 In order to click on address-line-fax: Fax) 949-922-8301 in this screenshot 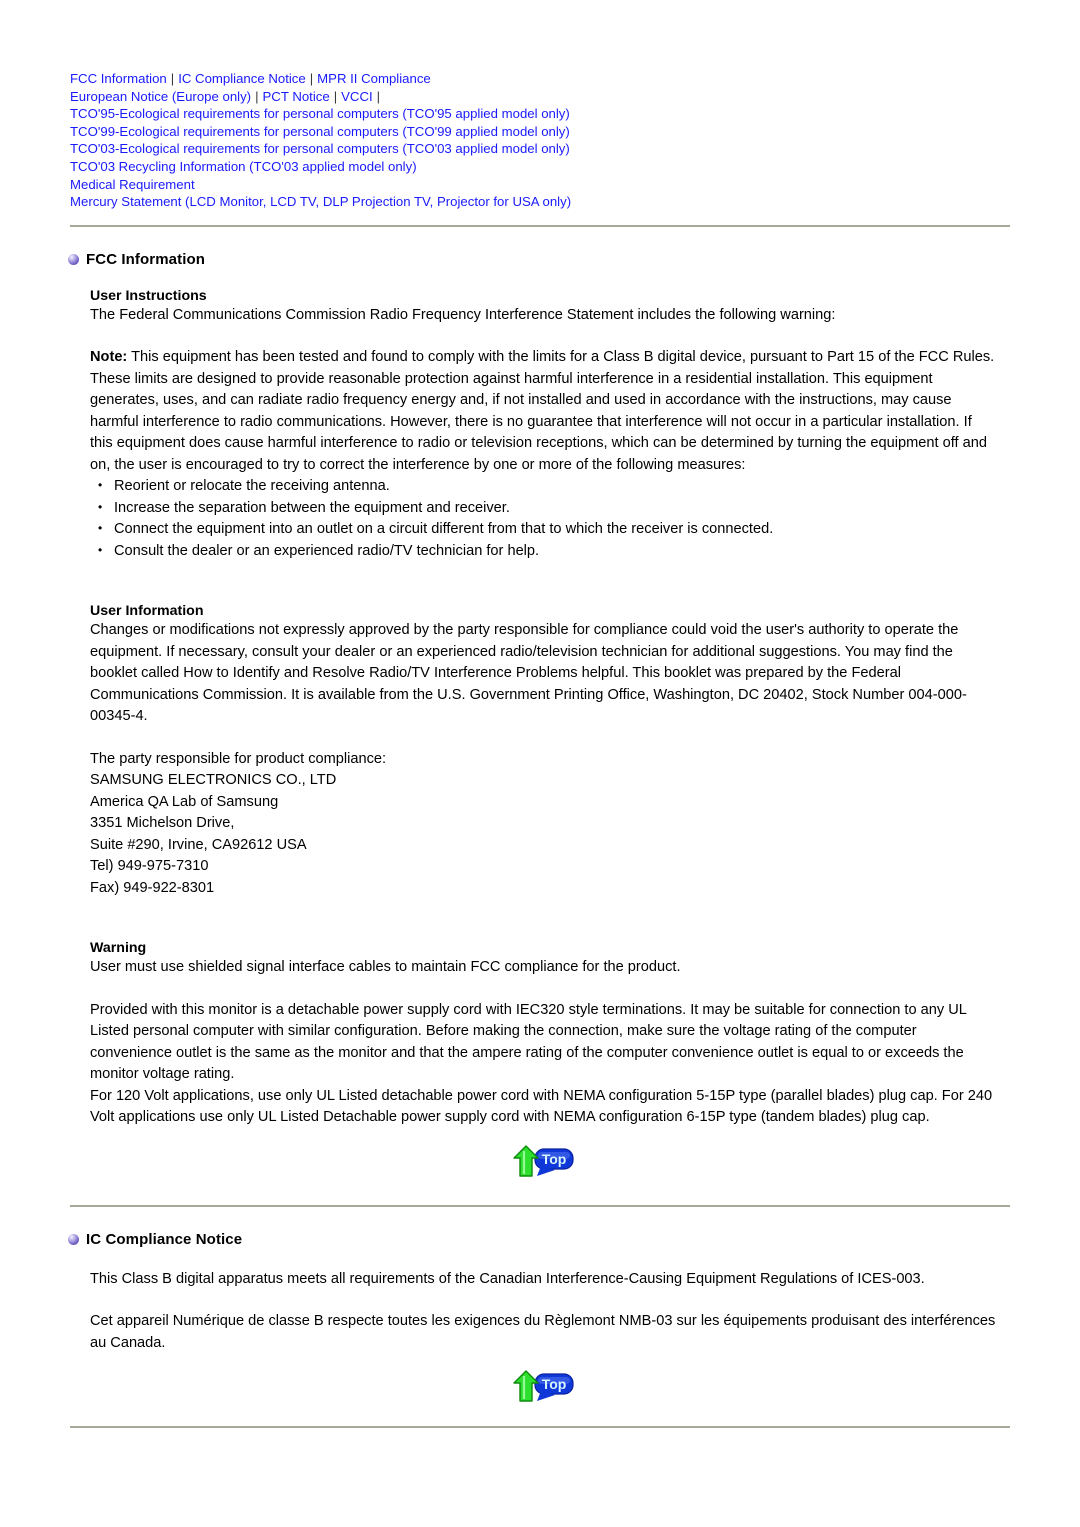, I will do `click(152, 887)`.